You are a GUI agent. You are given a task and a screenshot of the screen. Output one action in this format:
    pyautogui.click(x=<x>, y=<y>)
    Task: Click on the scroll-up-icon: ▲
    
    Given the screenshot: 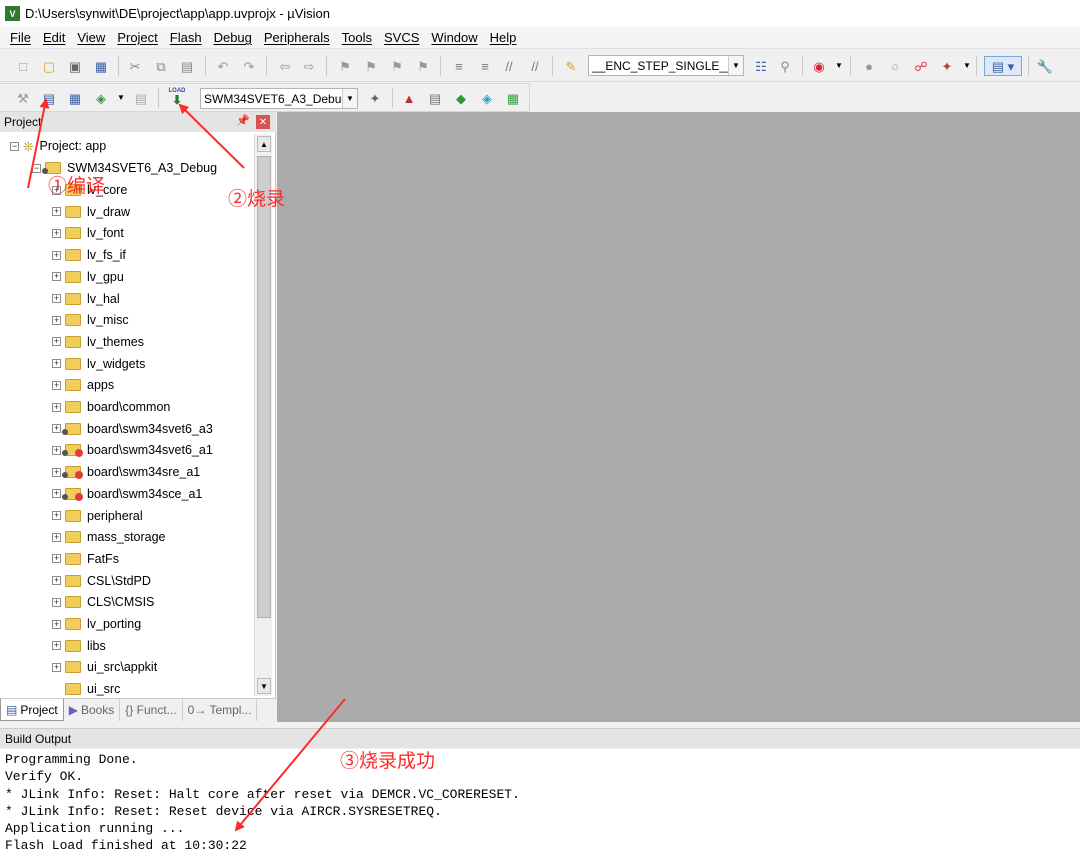 What is the action you would take?
    pyautogui.click(x=264, y=144)
    